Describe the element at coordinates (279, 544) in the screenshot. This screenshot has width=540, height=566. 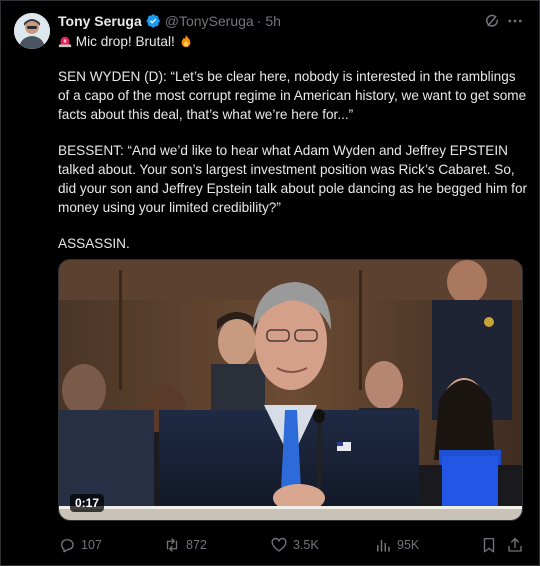
I see `heart-icon` at that location.